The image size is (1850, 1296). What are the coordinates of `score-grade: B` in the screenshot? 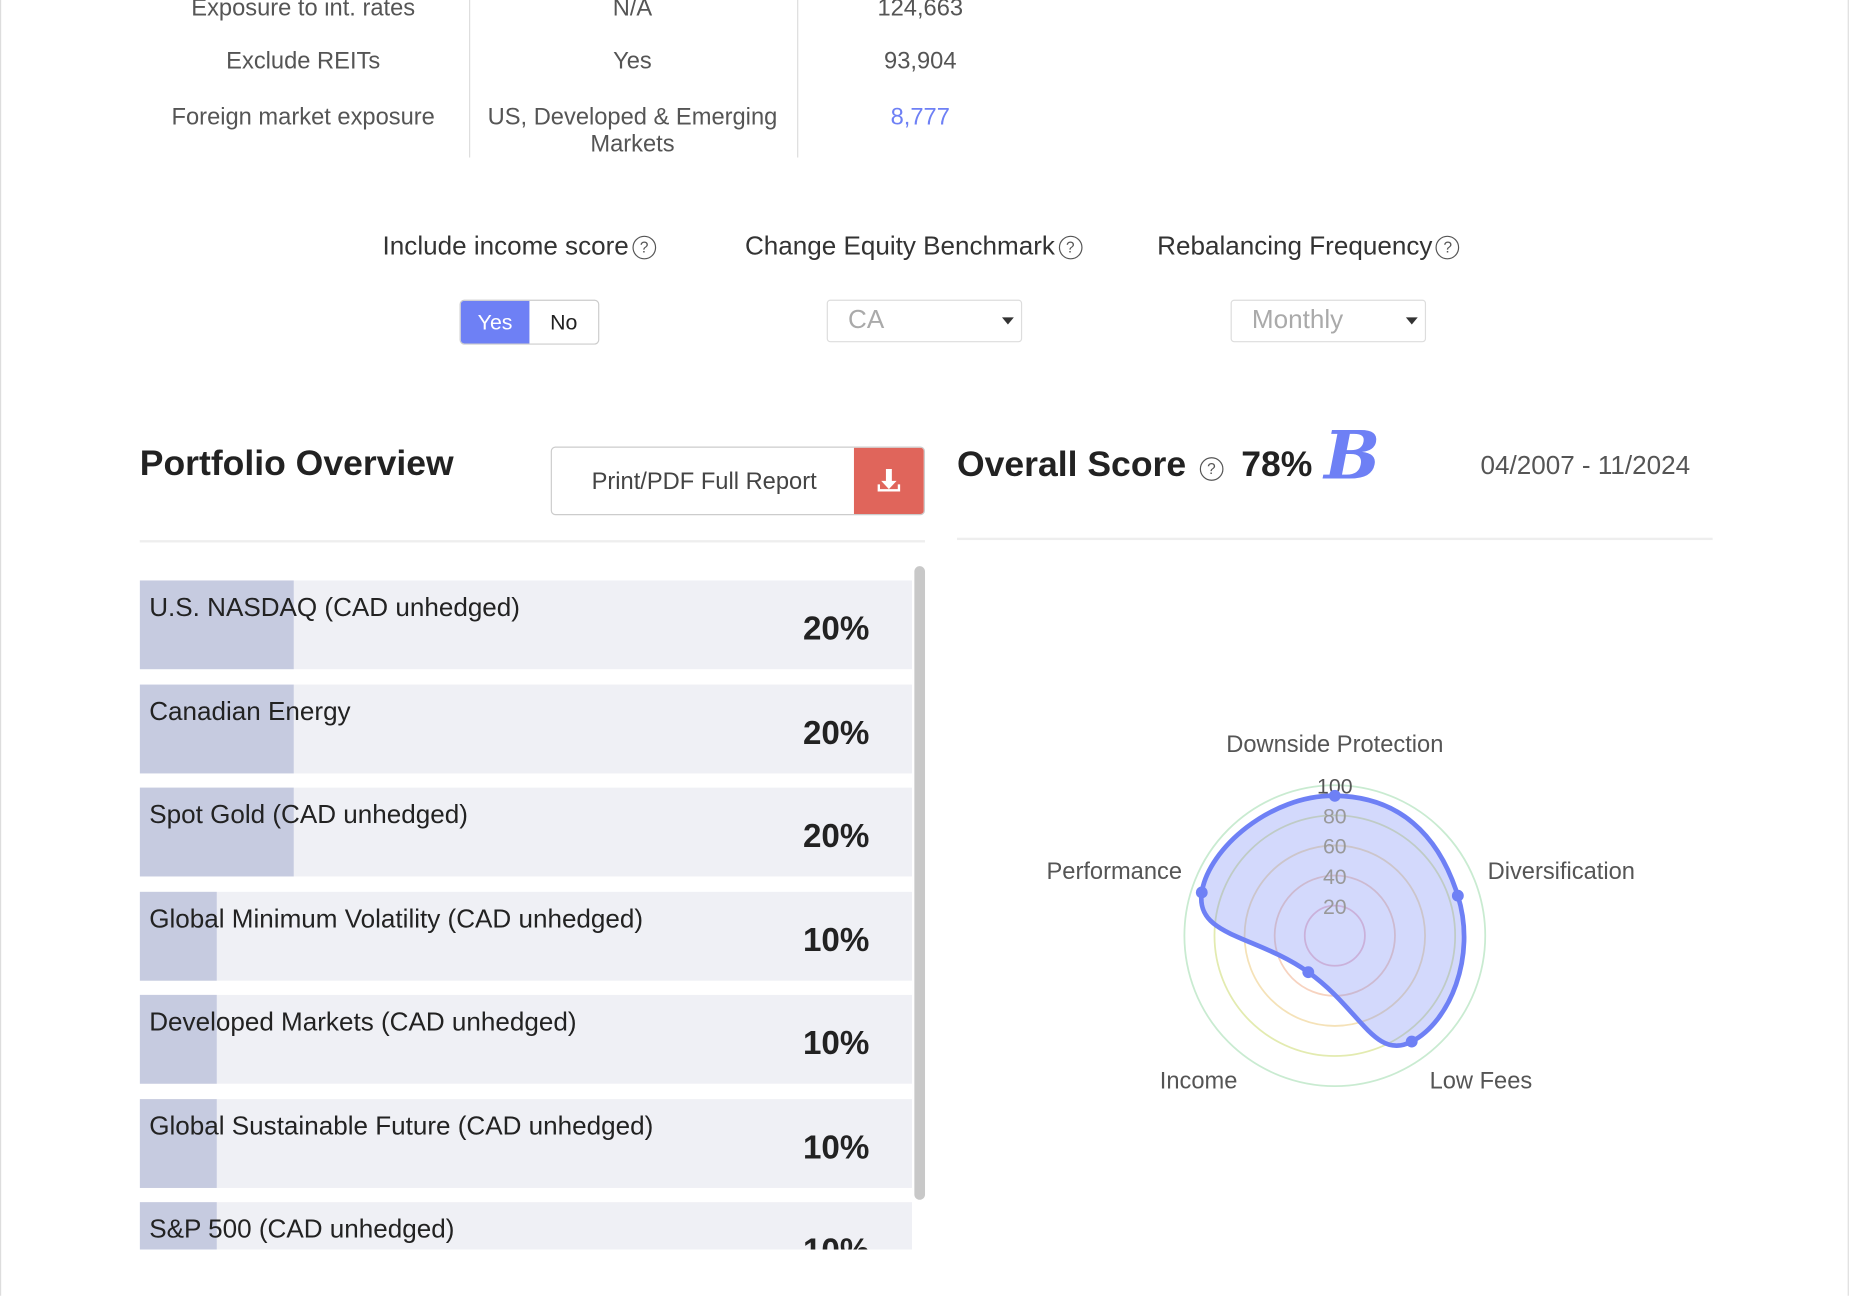 It's located at (1352, 456).